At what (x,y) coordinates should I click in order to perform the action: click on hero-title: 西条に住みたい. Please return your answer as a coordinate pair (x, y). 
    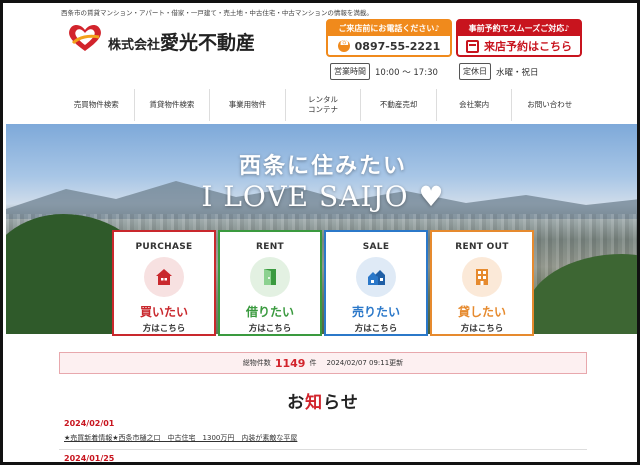
    Looking at the image, I should click on (322, 166).